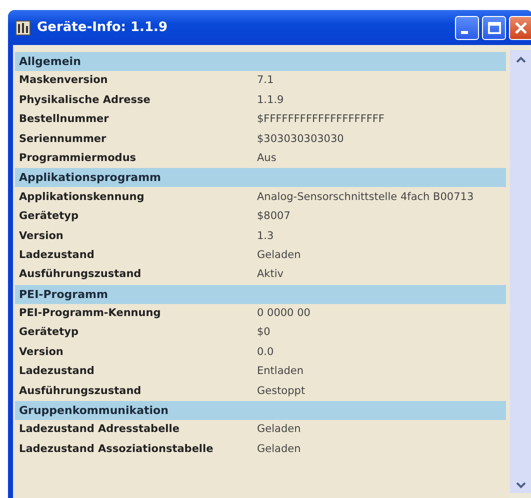 This screenshot has height=498, width=531. I want to click on minimize-icon, so click(464, 32).